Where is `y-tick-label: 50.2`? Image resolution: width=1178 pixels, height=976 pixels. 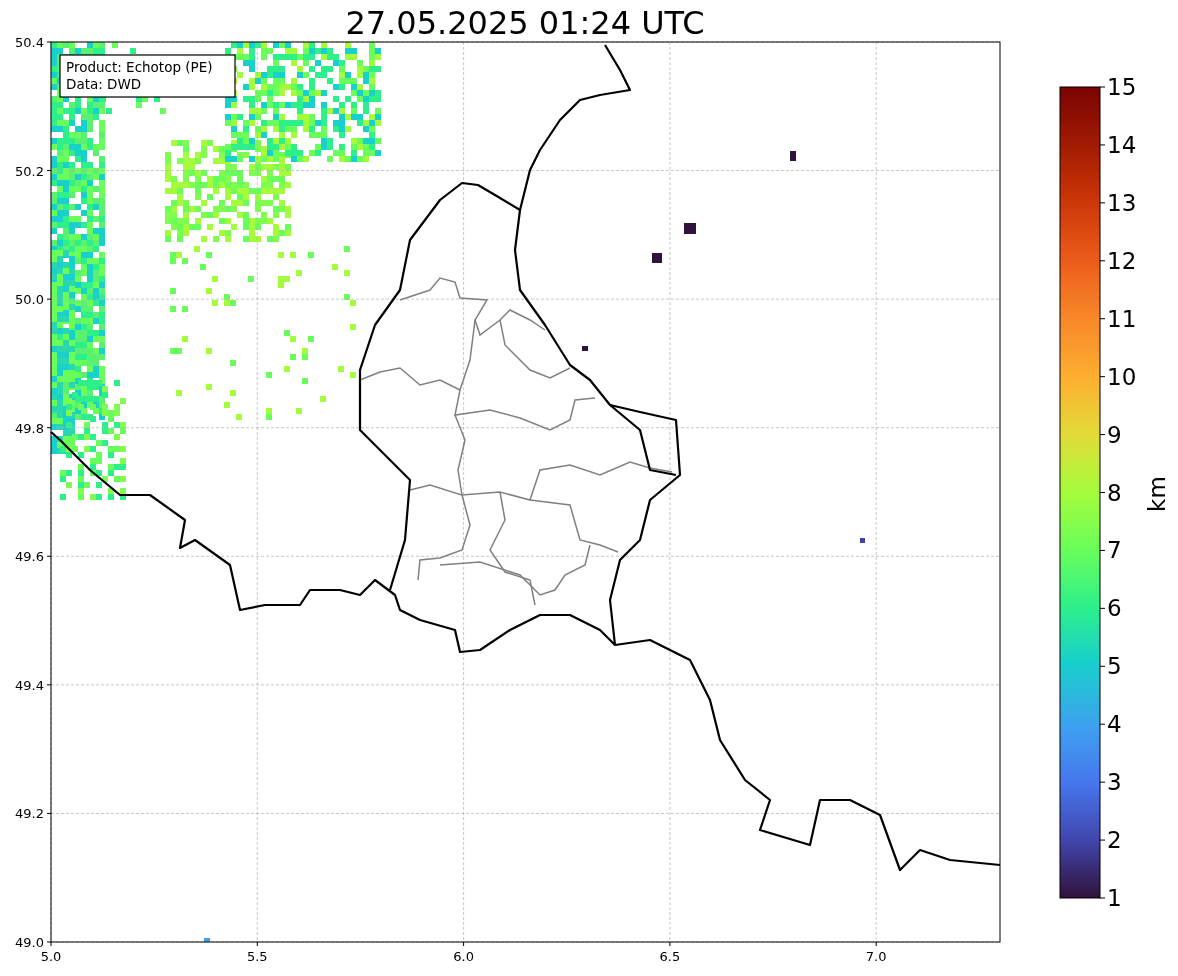 y-tick-label: 50.2 is located at coordinates (29, 171).